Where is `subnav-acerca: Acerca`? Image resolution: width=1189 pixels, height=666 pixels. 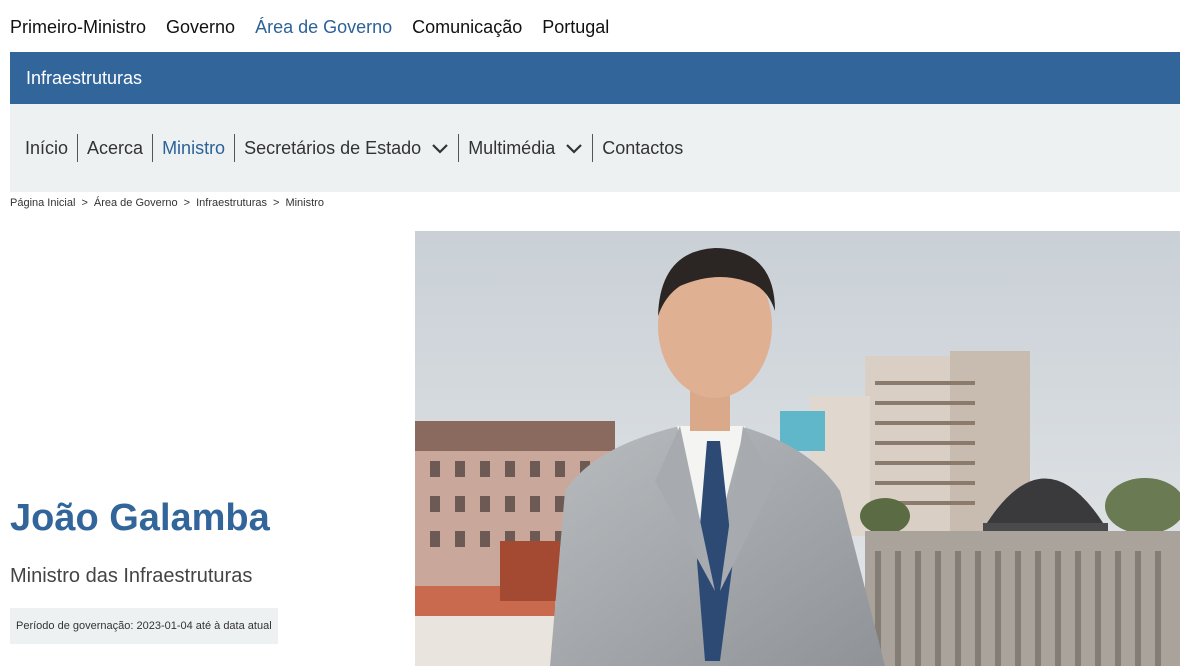
subnav-acerca: Acerca is located at coordinates (116, 148).